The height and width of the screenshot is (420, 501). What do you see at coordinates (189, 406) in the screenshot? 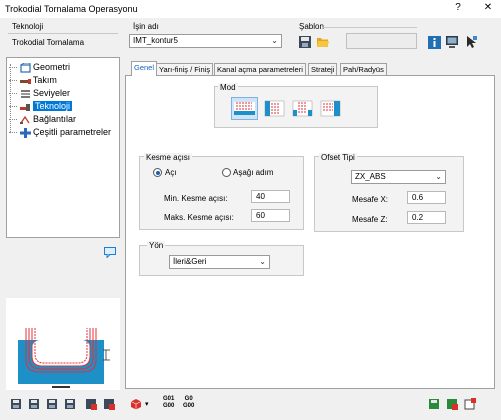
I see `g0-bottom-text: G00` at bounding box center [189, 406].